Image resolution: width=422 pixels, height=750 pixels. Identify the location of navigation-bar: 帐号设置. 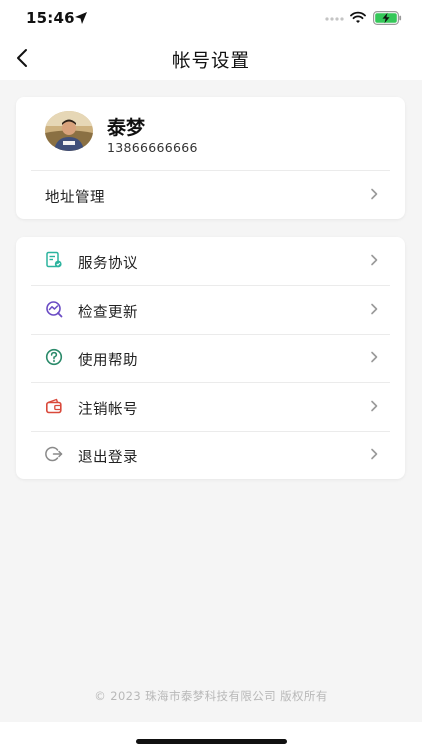
(211, 58).